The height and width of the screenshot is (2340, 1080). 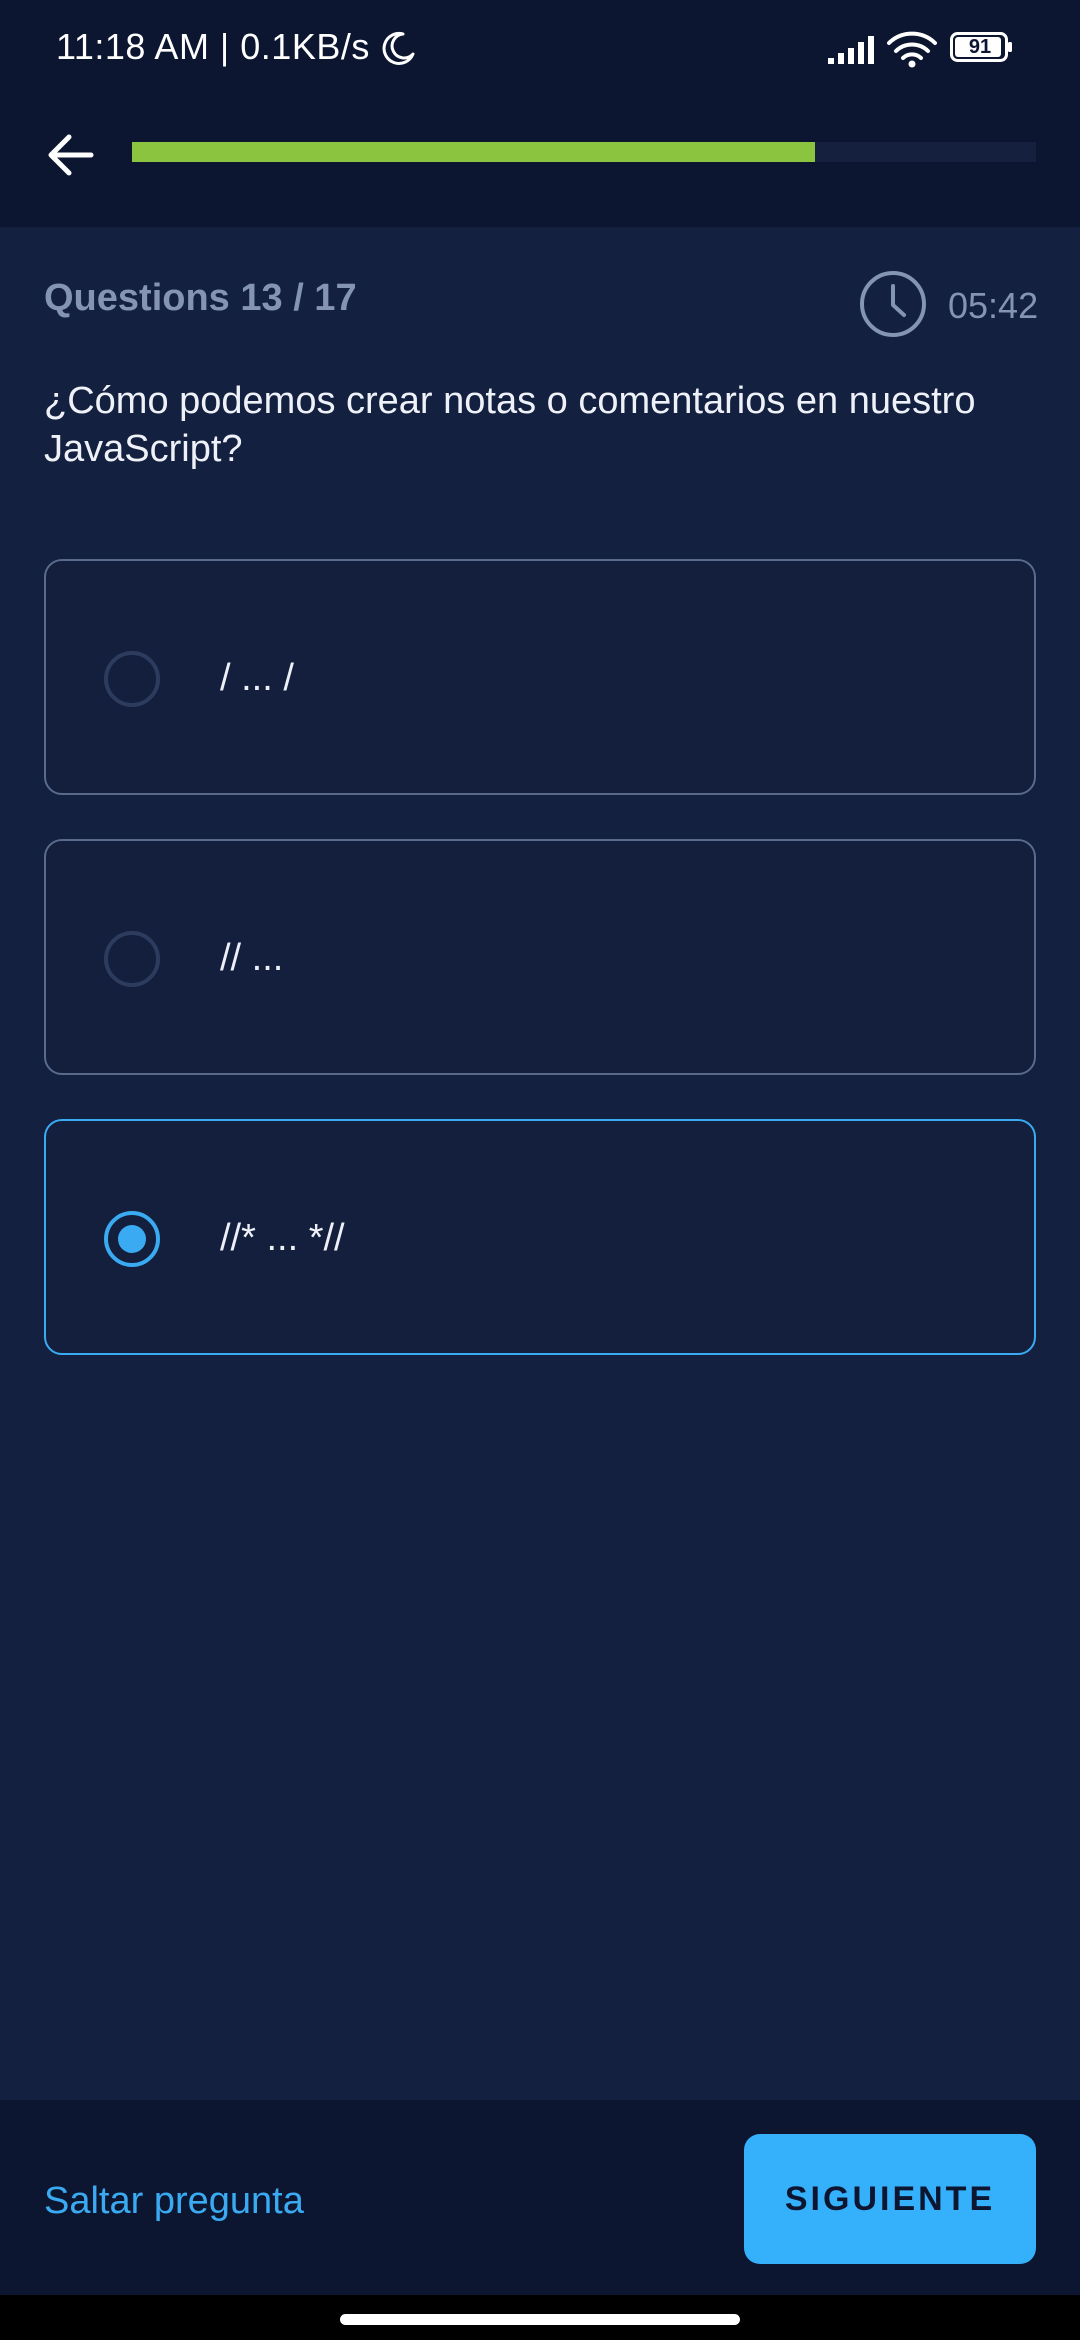 I want to click on arrow-left-icon, so click(x=71, y=155).